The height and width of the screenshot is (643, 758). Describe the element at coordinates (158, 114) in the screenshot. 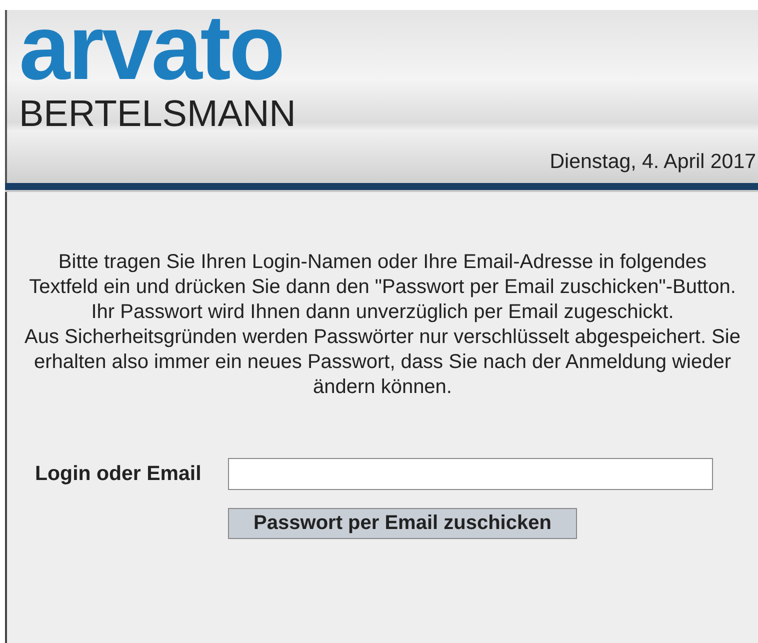

I see `logo-company: BERTELSMANN` at that location.